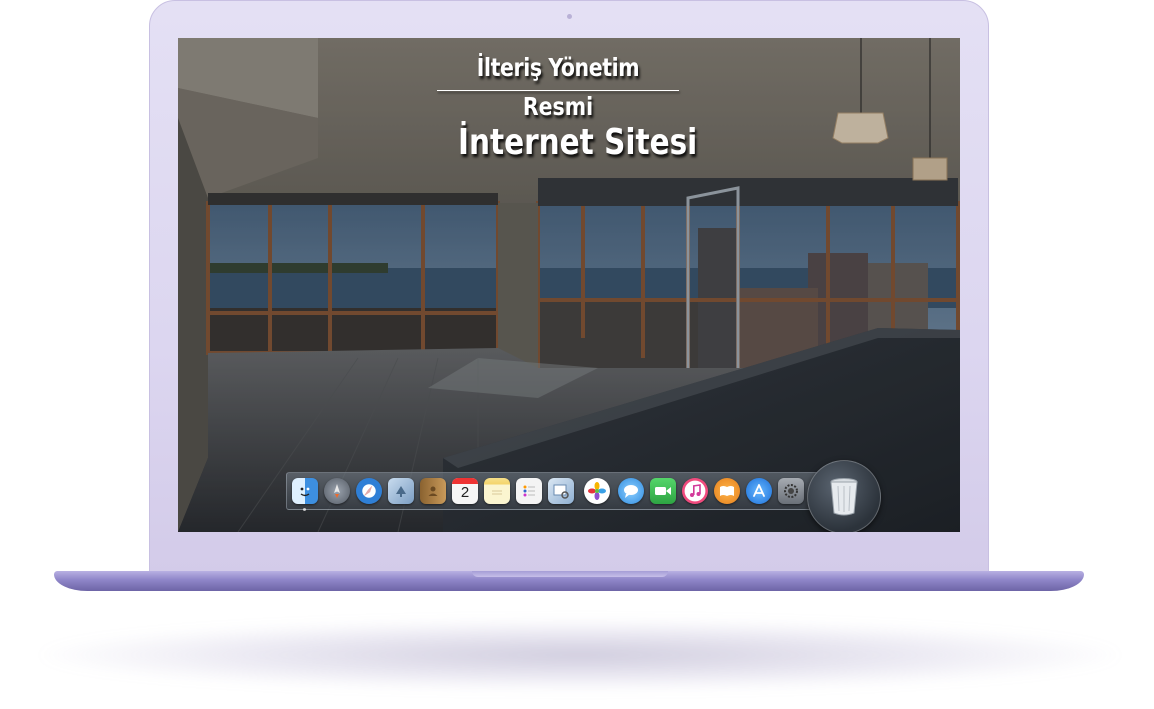  Describe the element at coordinates (569, 16) in the screenshot. I see `camera-dot` at that location.